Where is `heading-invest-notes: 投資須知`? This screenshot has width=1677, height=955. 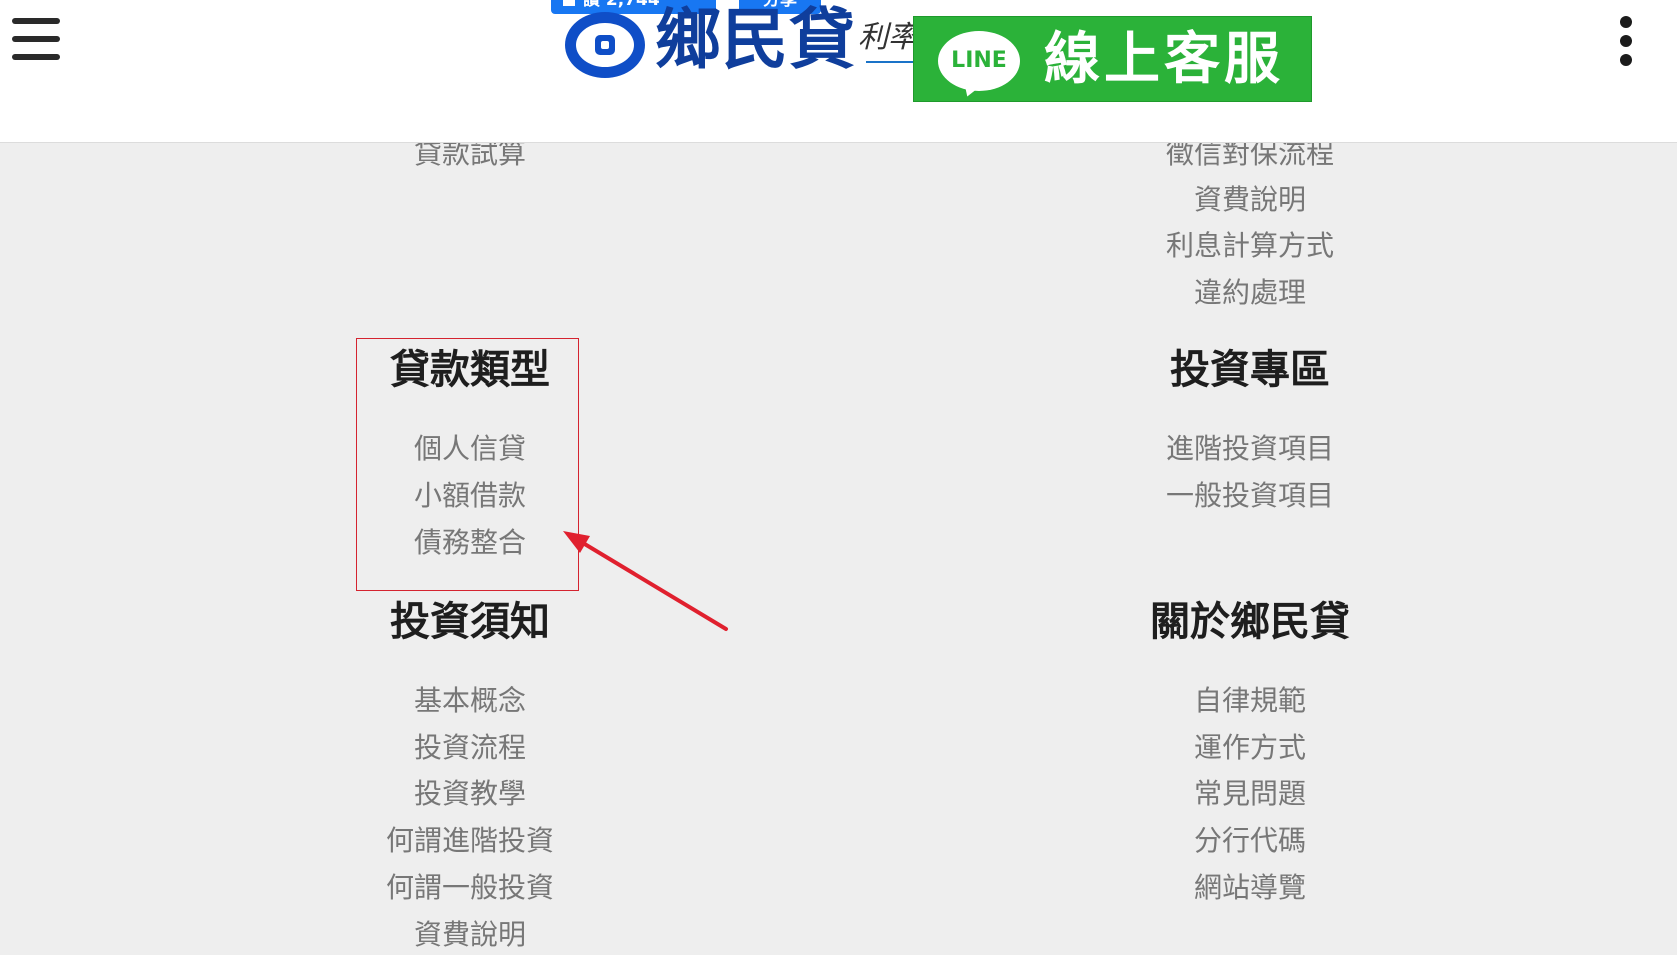 heading-invest-notes: 投資須知 is located at coordinates (470, 622).